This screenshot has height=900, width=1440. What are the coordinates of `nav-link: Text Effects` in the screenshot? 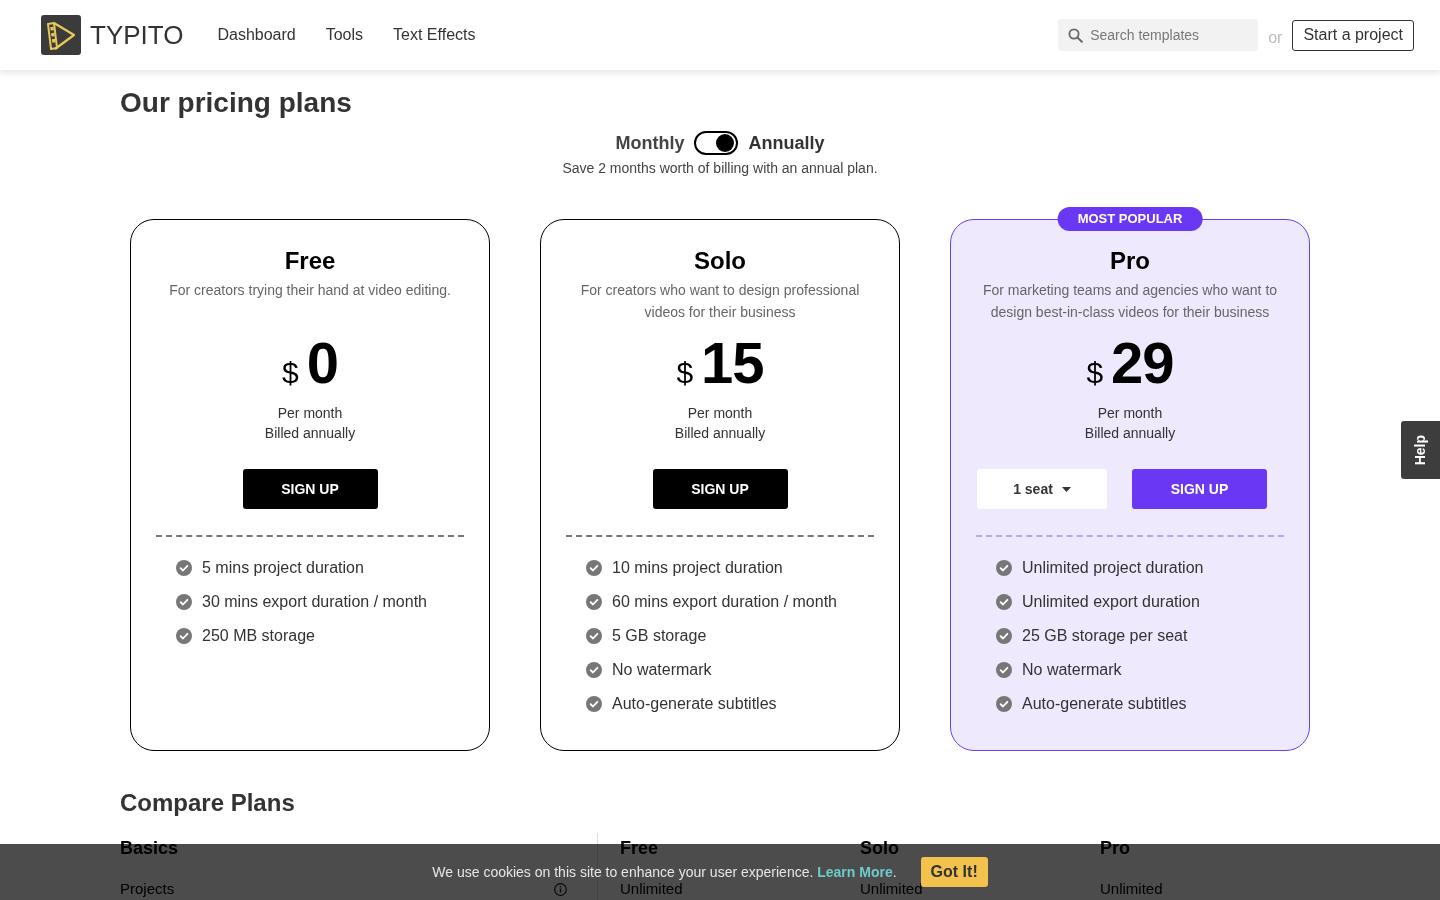 It's located at (434, 35).